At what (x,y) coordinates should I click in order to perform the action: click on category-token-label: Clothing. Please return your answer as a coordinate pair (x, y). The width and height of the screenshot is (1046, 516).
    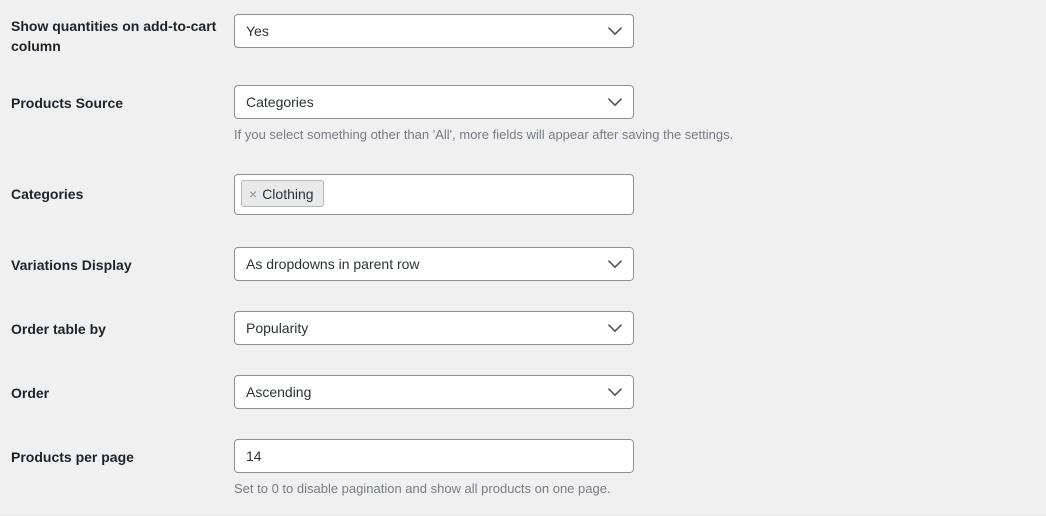
    Looking at the image, I should click on (288, 193).